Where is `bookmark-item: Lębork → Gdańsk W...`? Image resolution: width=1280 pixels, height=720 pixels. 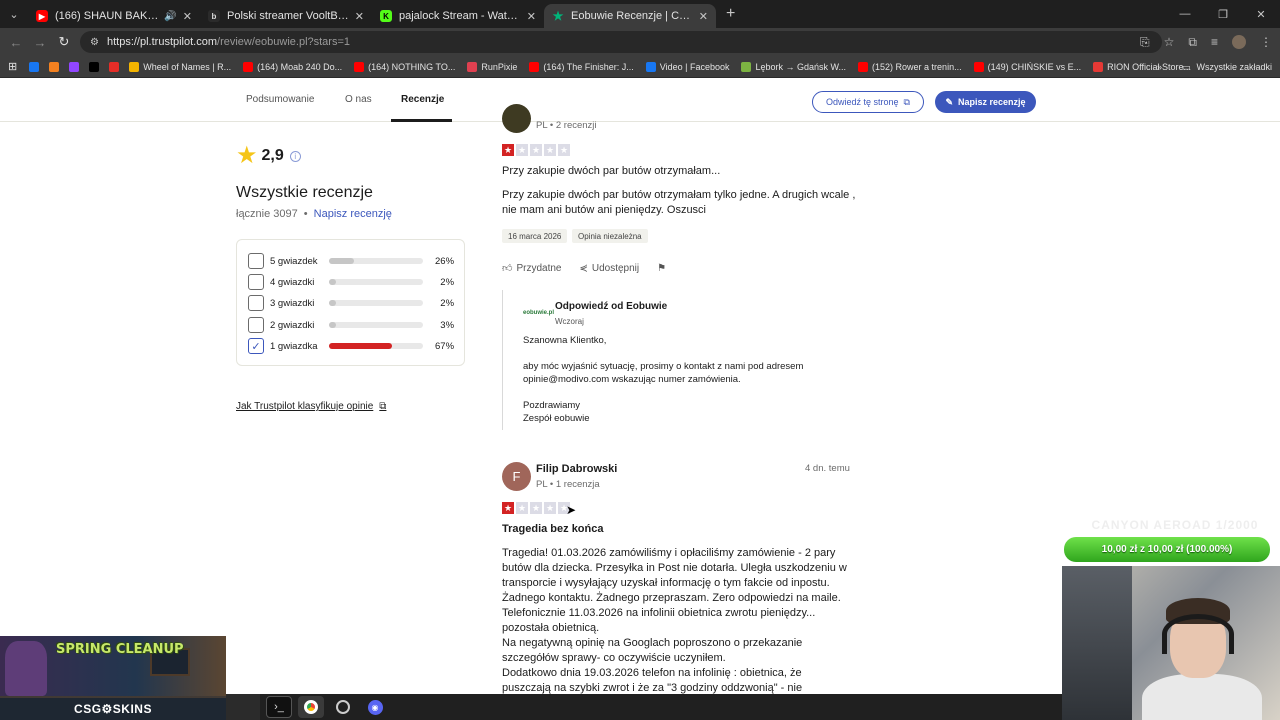
bookmark-item: Lębork → Gdańsk W... is located at coordinates (793, 66).